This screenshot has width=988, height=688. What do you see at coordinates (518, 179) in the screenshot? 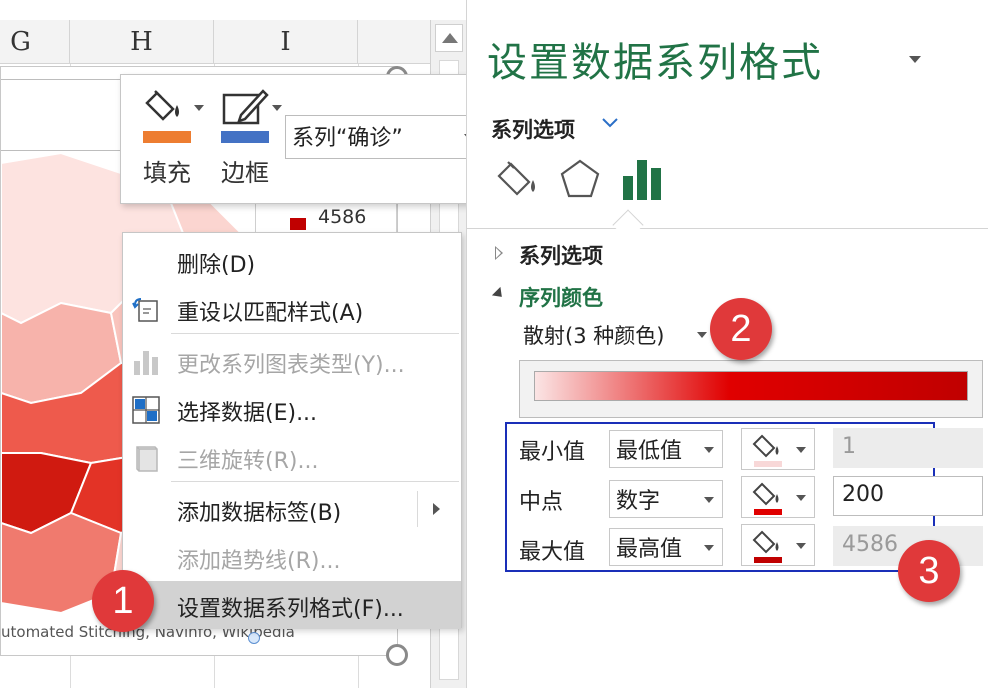
I see `fill-line-tab-icon` at bounding box center [518, 179].